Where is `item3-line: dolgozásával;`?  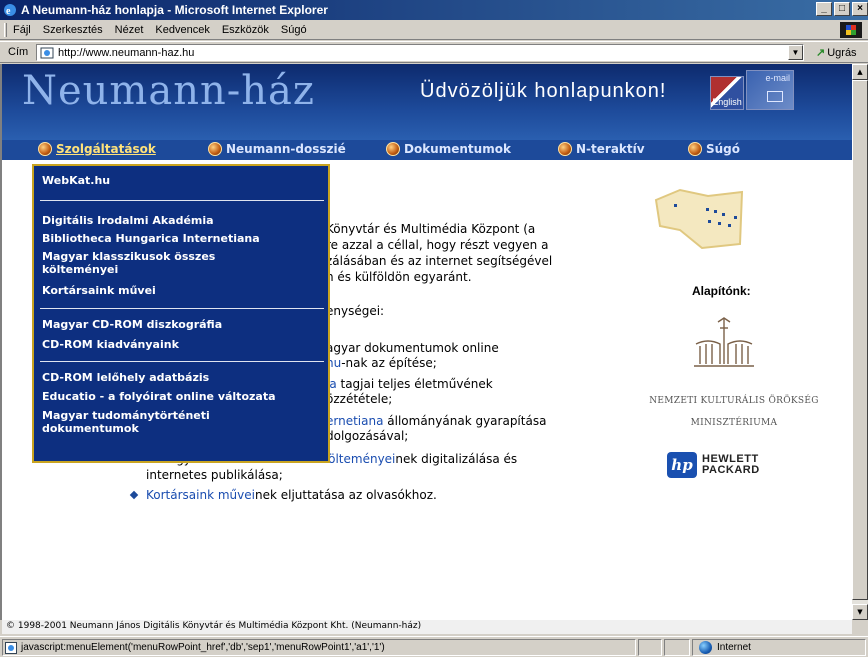
item3-line: dolgozásával; is located at coordinates (367, 436).